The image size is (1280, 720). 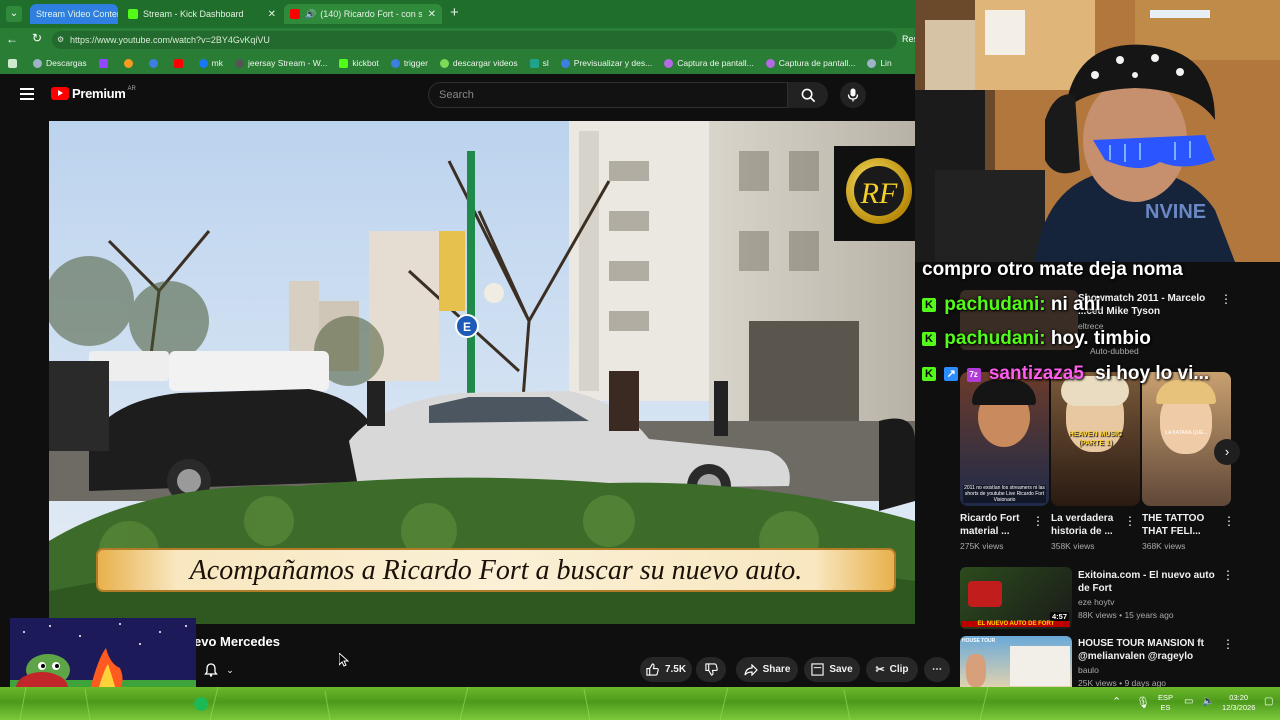 What do you see at coordinates (74, 14) in the screenshot?
I see `tab-stream-video-content: Stream Video Content` at bounding box center [74, 14].